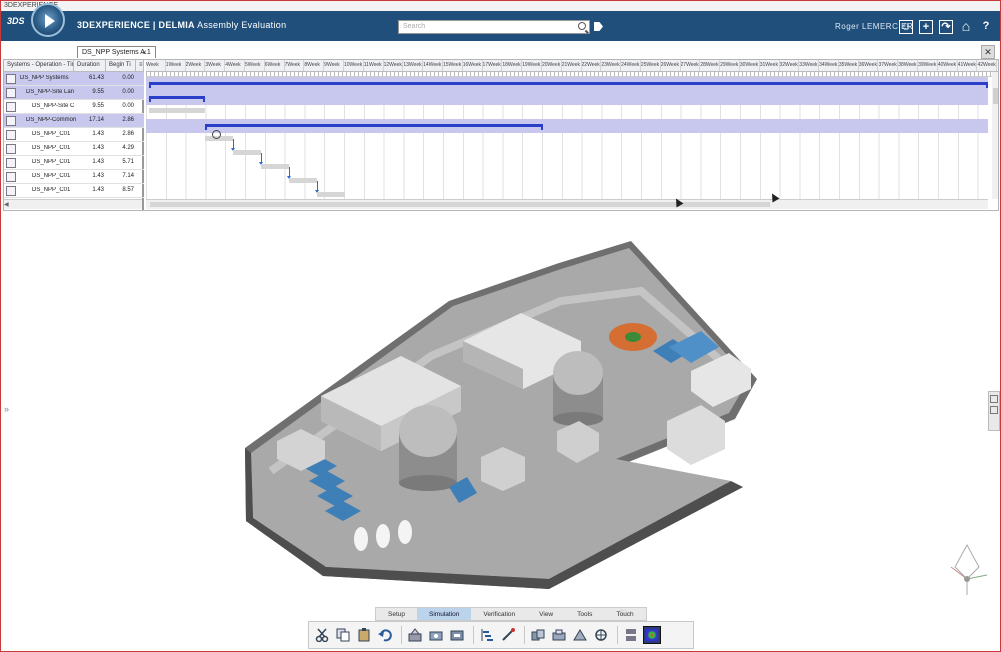 This screenshot has width=1001, height=652. What do you see at coordinates (559, 635) in the screenshot?
I see `measure-icon` at bounding box center [559, 635].